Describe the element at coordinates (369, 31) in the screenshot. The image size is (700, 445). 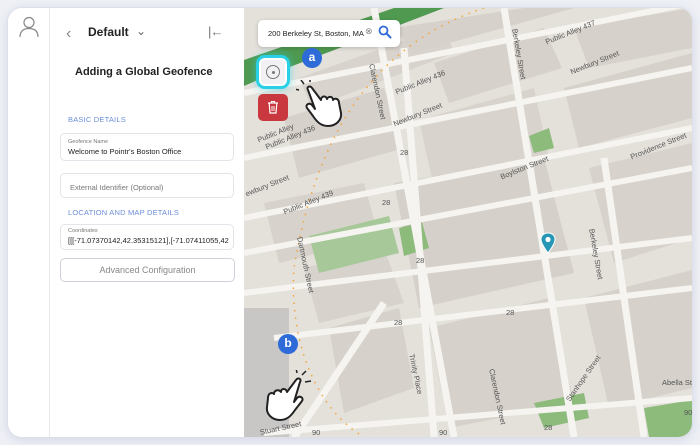
I see `clear-search-icon: ⊗` at that location.